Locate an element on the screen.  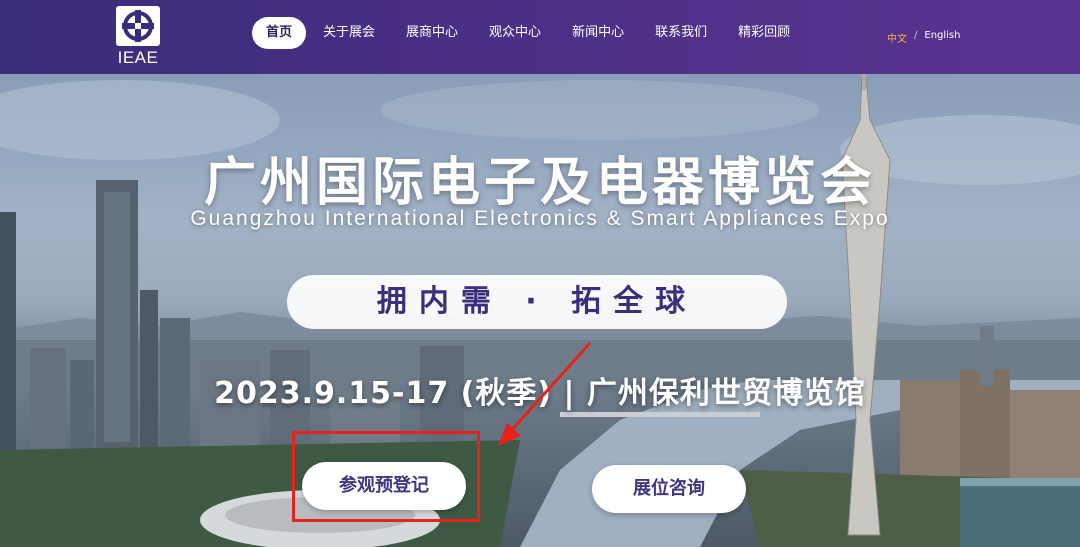
annotation-arrow-icon is located at coordinates (545, 393).